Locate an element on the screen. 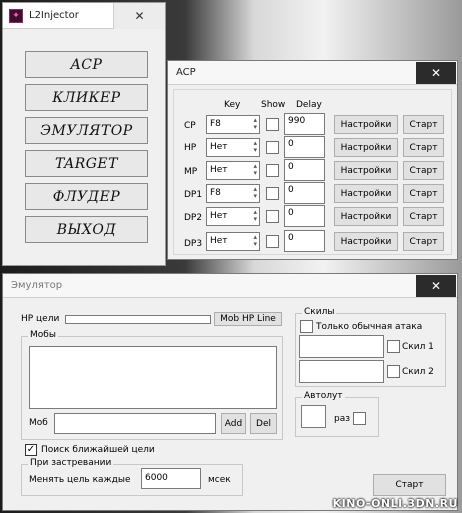 This screenshot has height=513, width=462. skill2-checkbox is located at coordinates (393, 371).